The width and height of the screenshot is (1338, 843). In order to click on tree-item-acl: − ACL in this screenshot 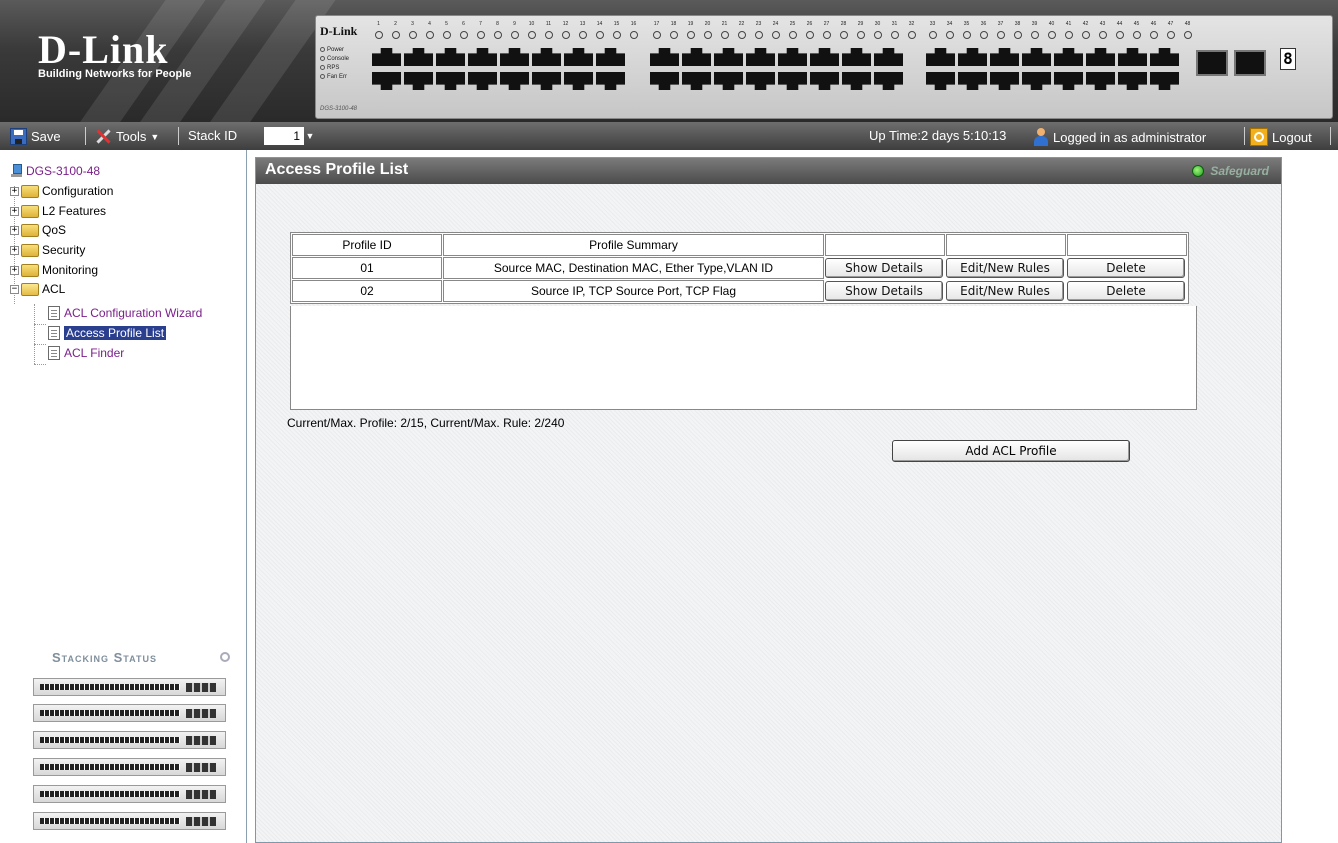, I will do `click(37, 289)`.